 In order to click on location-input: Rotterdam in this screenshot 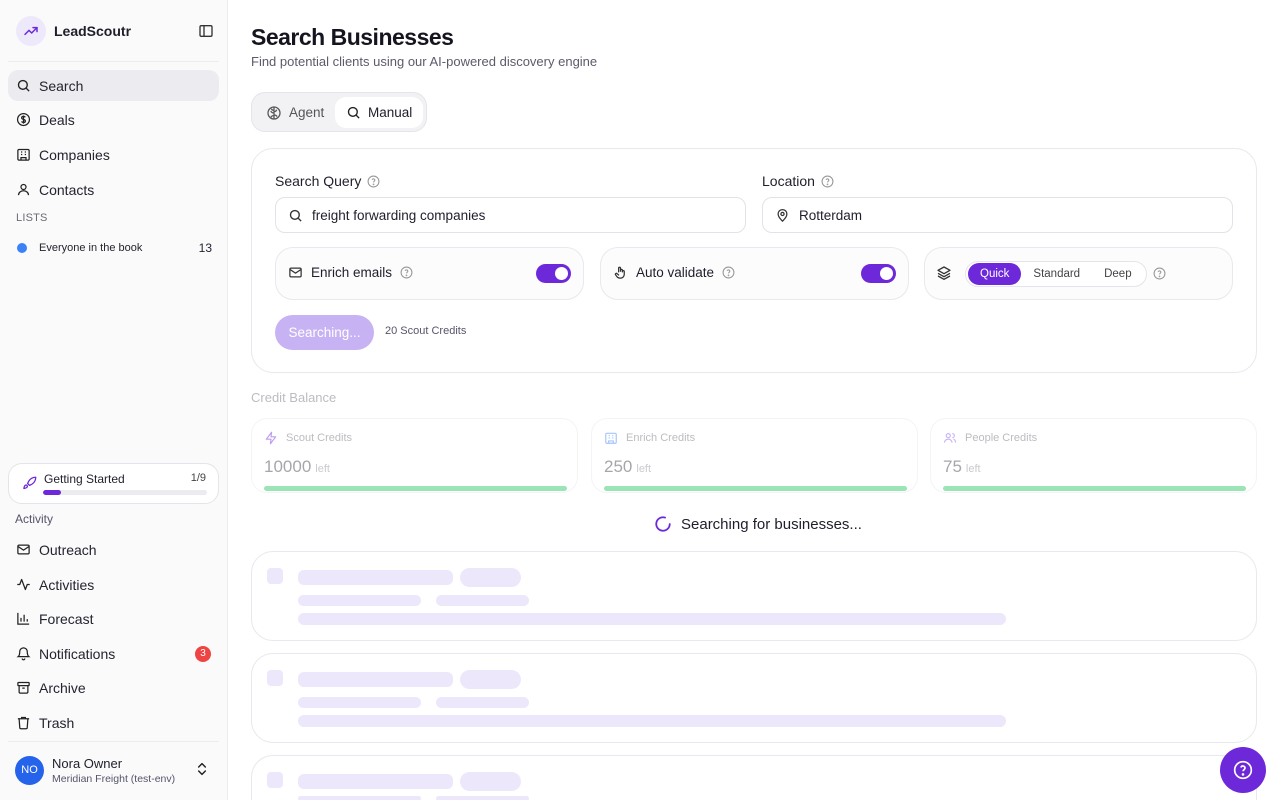, I will do `click(997, 215)`.